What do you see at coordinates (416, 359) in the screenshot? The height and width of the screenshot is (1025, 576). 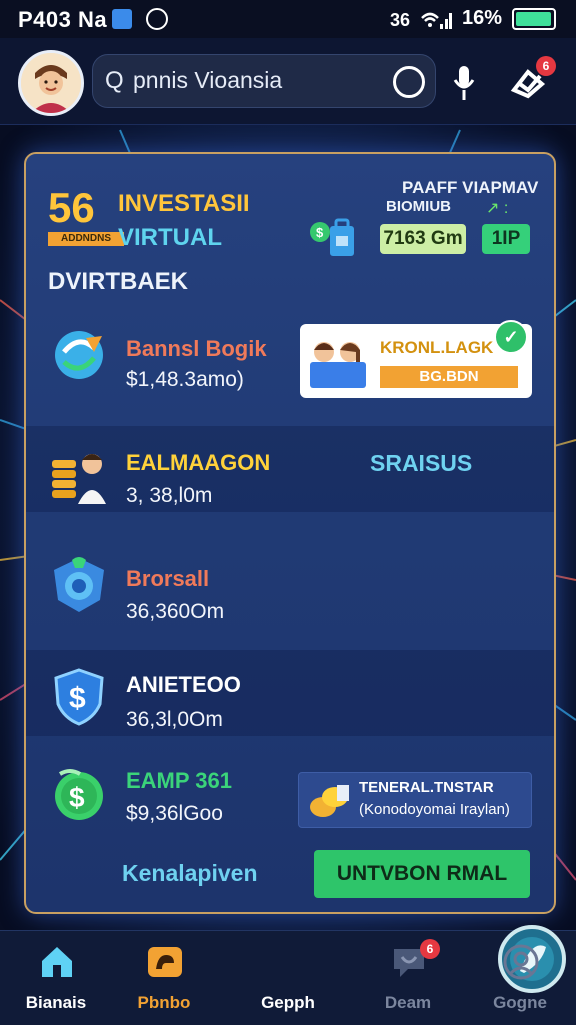 I see `promo-banner: KRONL.LAGK BG.BDN ✓` at bounding box center [416, 359].